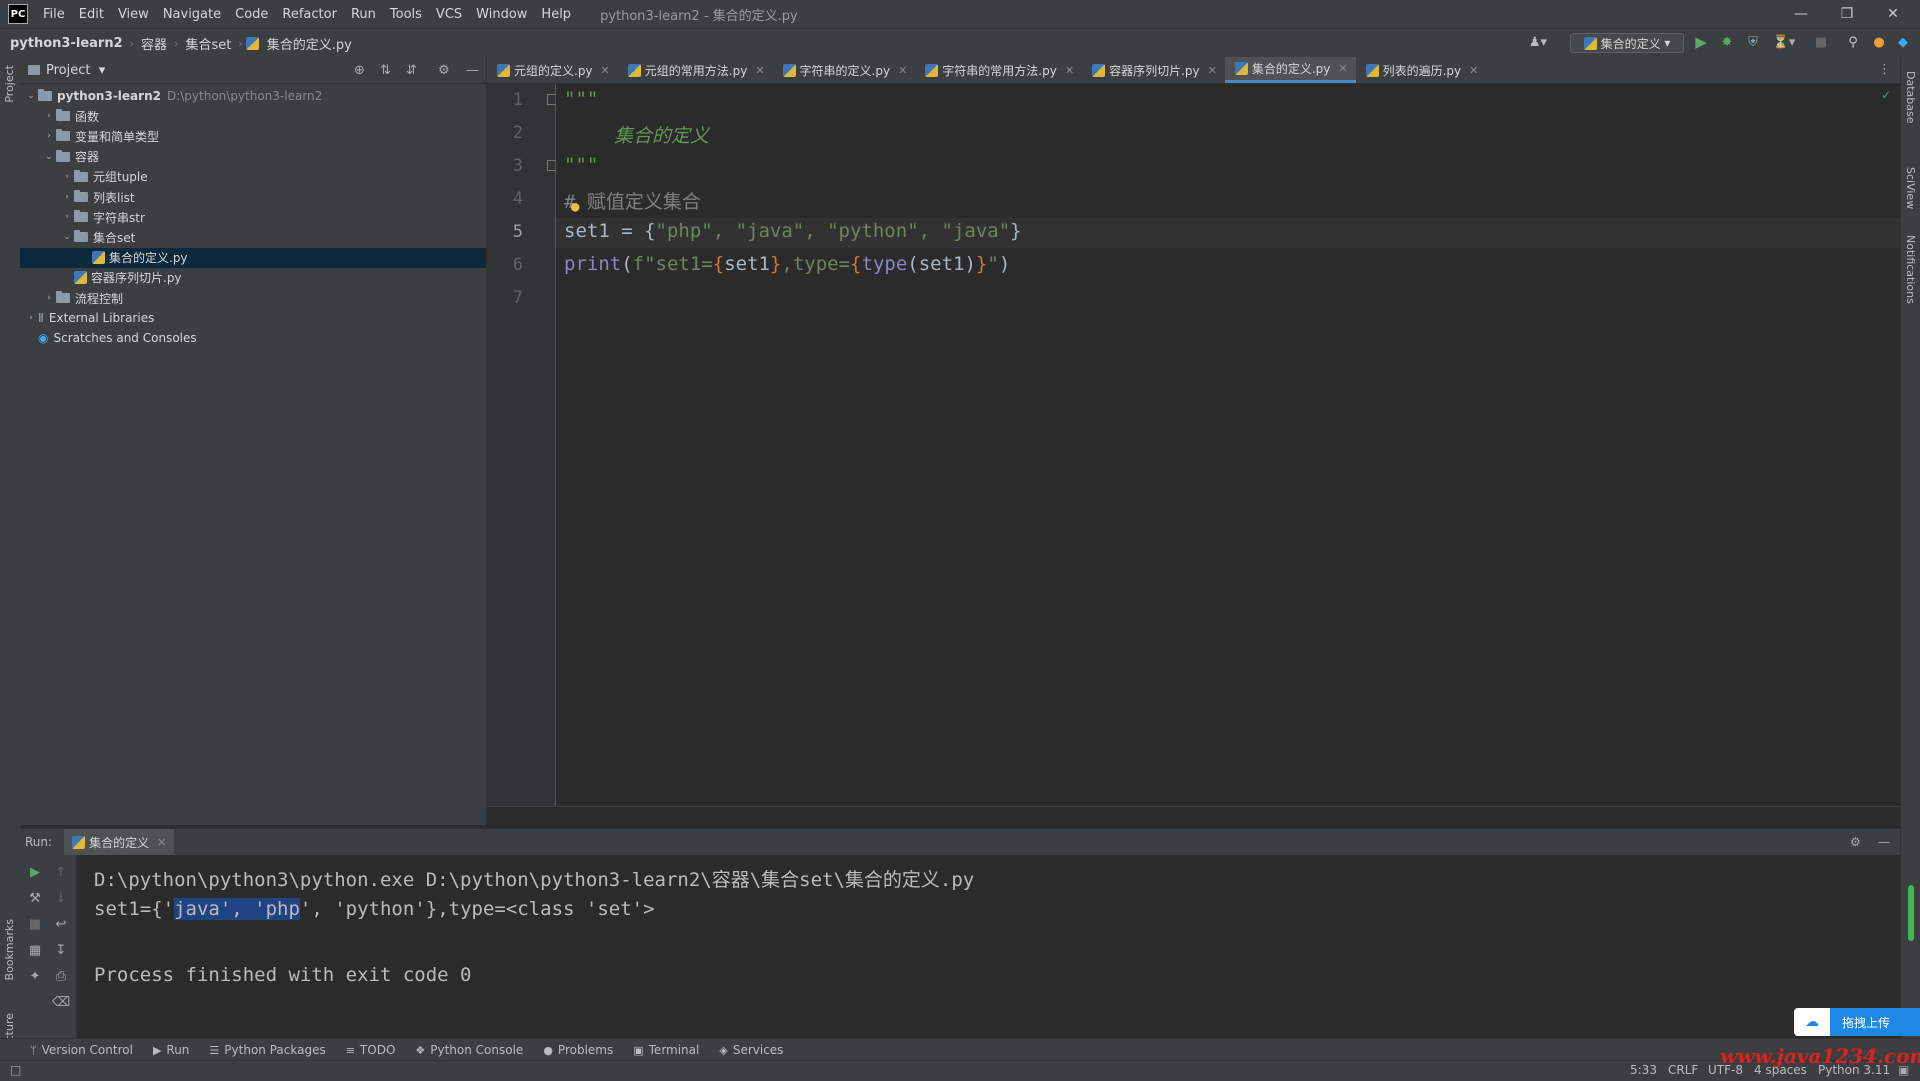 This screenshot has height=1081, width=1920. What do you see at coordinates (578, 1050) in the screenshot?
I see `tool-problems: ● Problems` at bounding box center [578, 1050].